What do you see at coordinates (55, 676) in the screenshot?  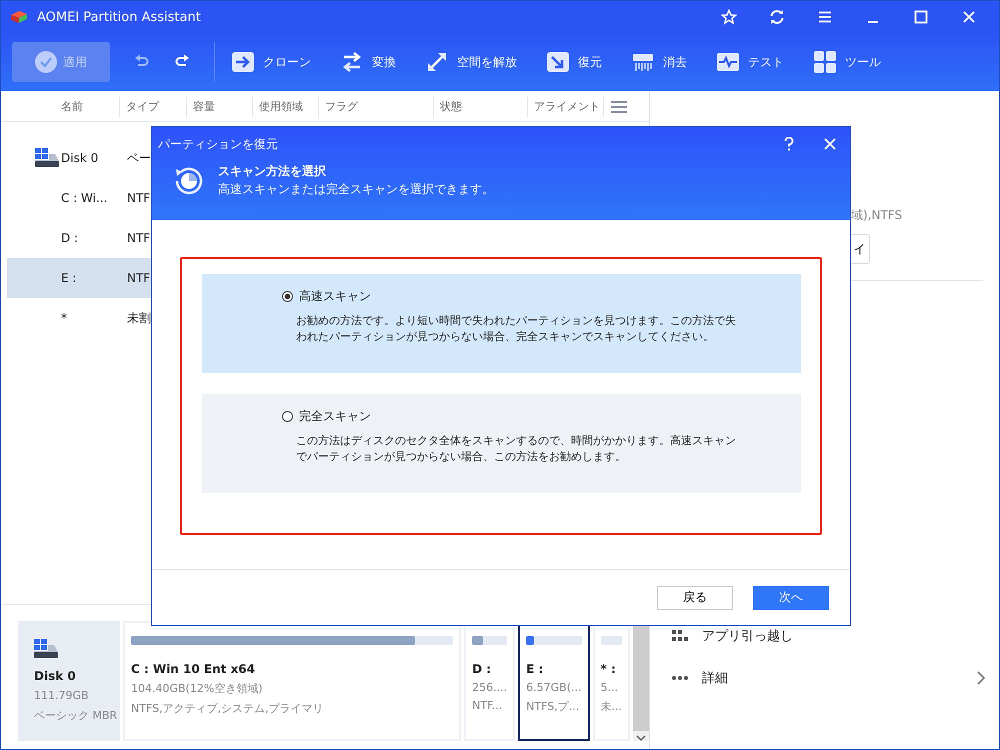 I see `disk-name: Disk 0` at bounding box center [55, 676].